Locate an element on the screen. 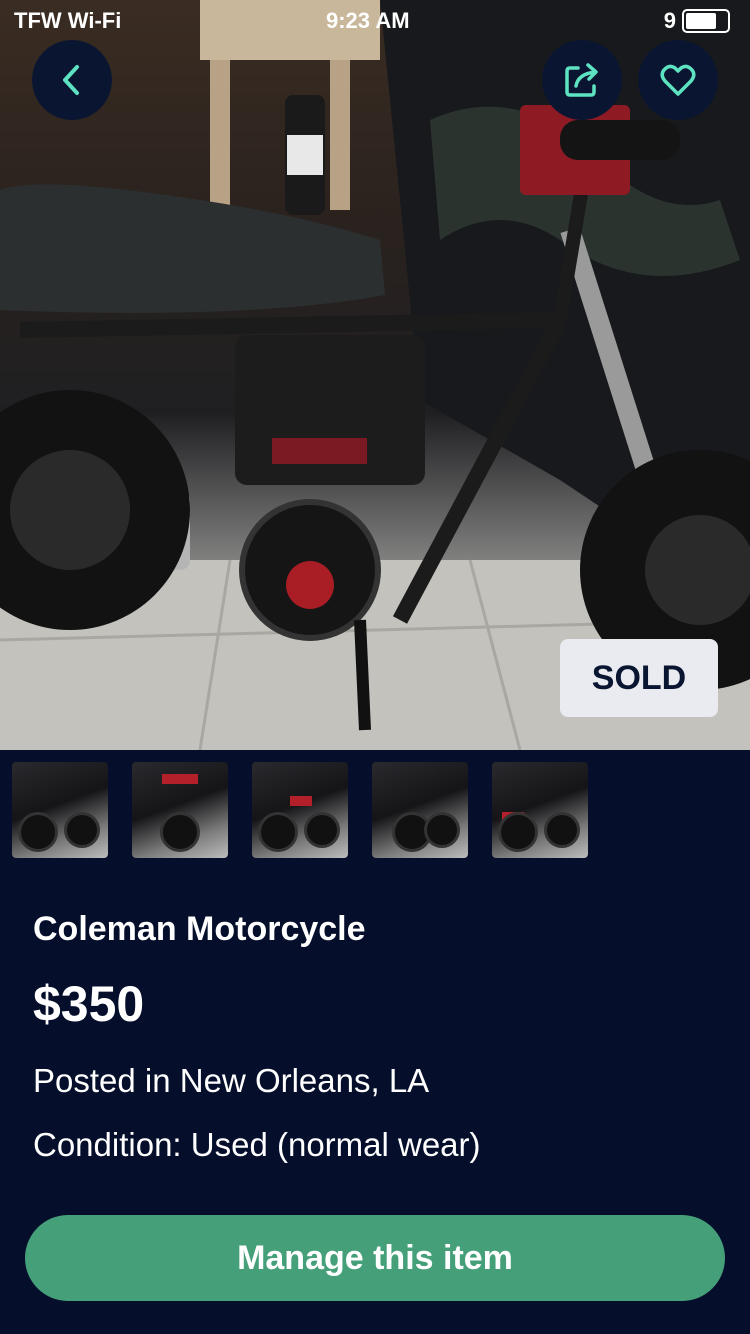 The width and height of the screenshot is (750, 1334). thumbnail-strip is located at coordinates (300, 810).